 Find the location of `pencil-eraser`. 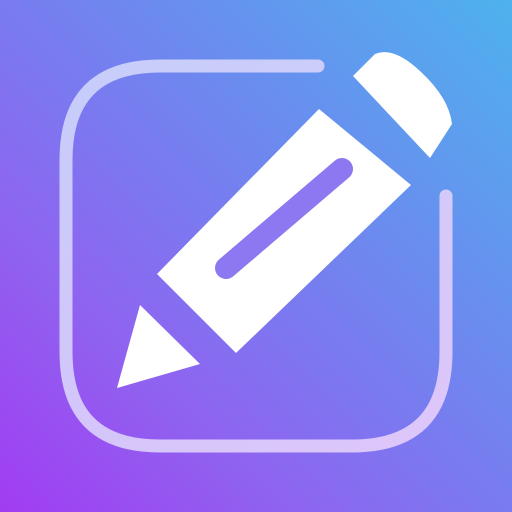

pencil-eraser is located at coordinates (402, 105).